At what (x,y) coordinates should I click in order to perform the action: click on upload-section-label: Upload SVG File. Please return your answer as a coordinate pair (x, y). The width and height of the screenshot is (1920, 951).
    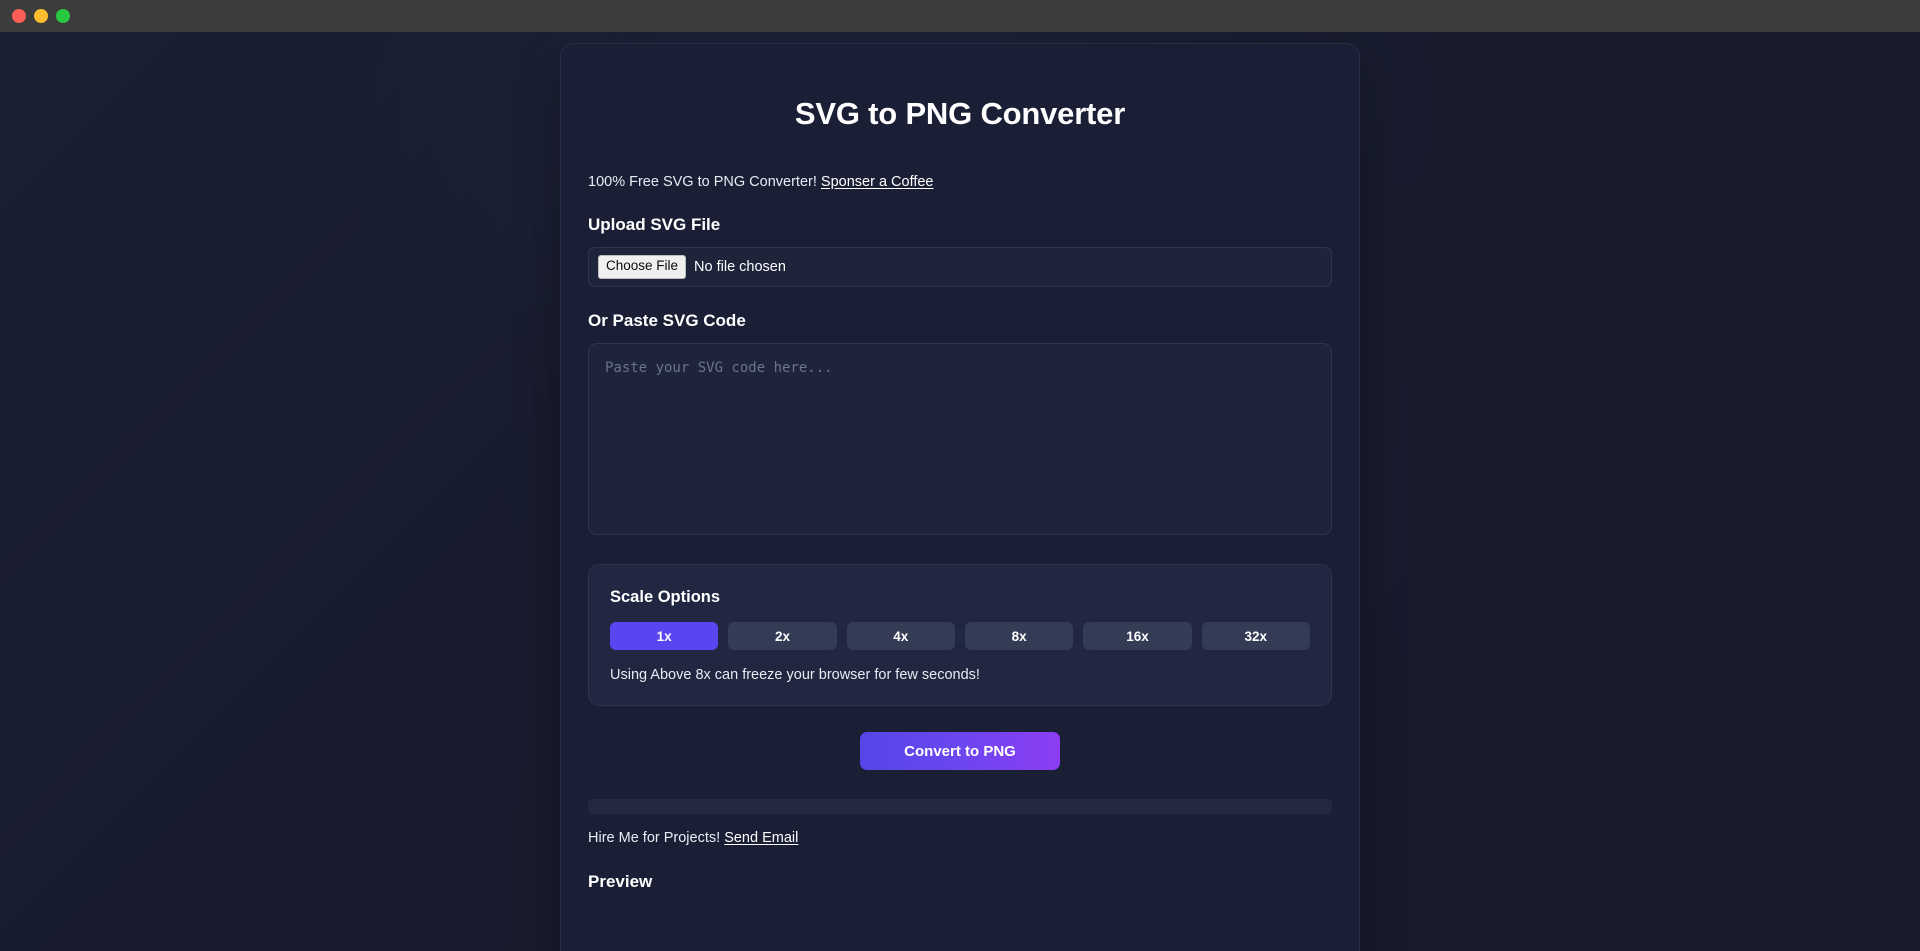
    Looking at the image, I should click on (654, 225).